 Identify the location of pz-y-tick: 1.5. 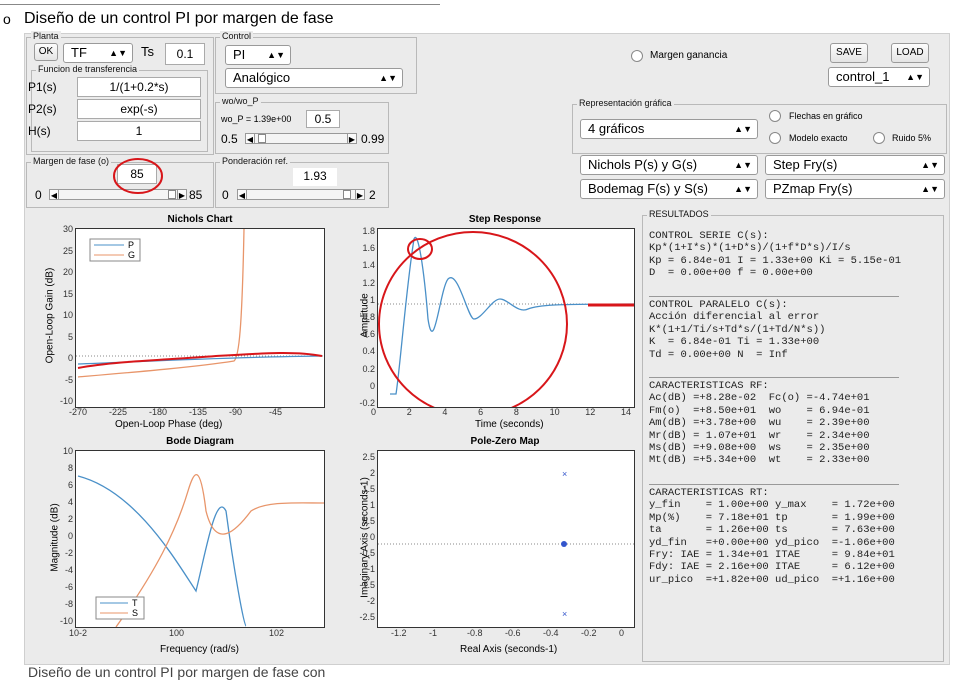
(368, 489).